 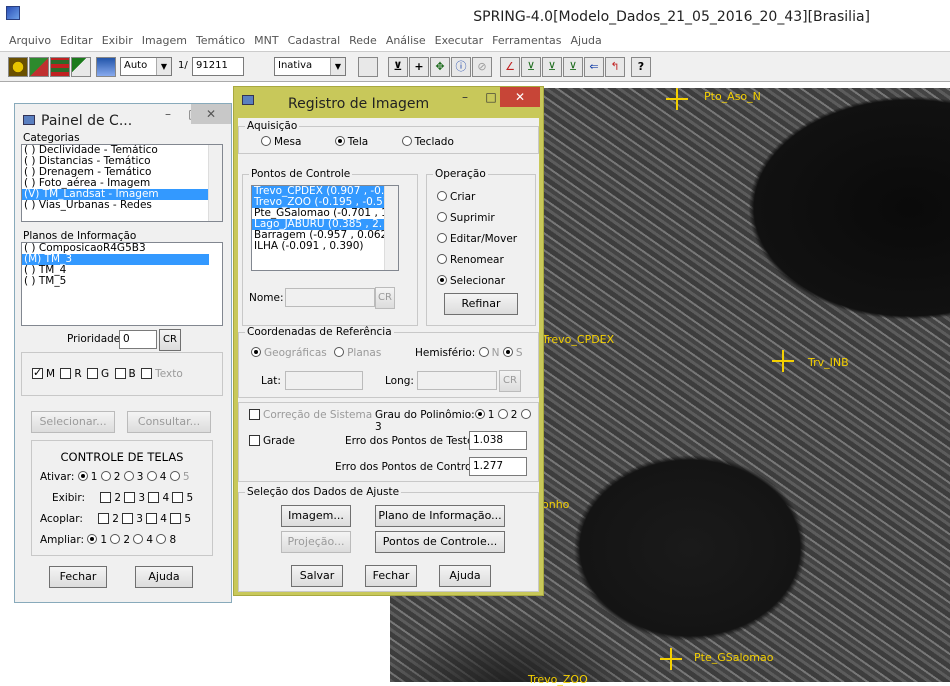 I want to click on zoom-in-icon: ⊻, so click(x=531, y=67).